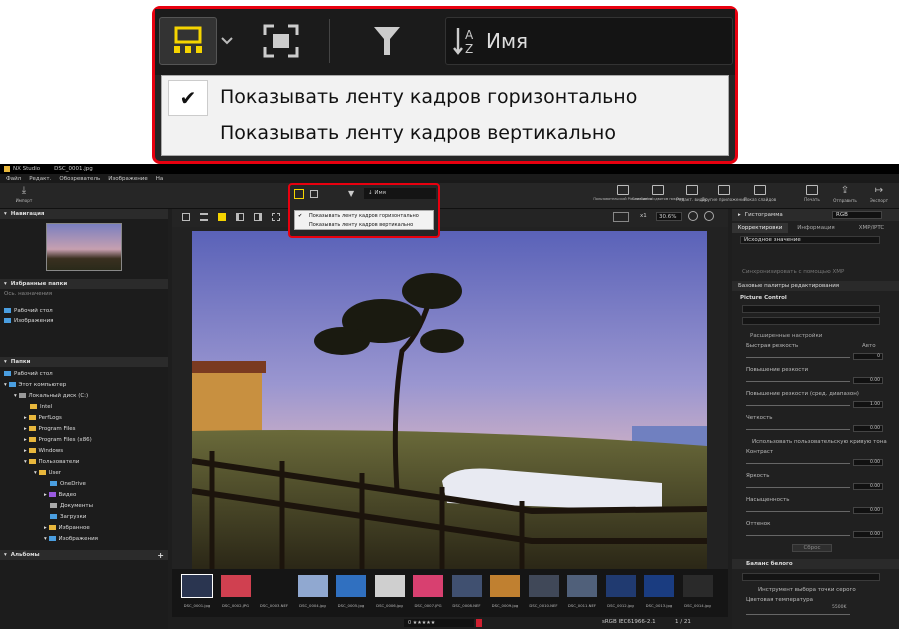 Image resolution: width=899 pixels, height=629 pixels. Describe the element at coordinates (798, 535) in the screenshot. I see `hue-slider` at that location.